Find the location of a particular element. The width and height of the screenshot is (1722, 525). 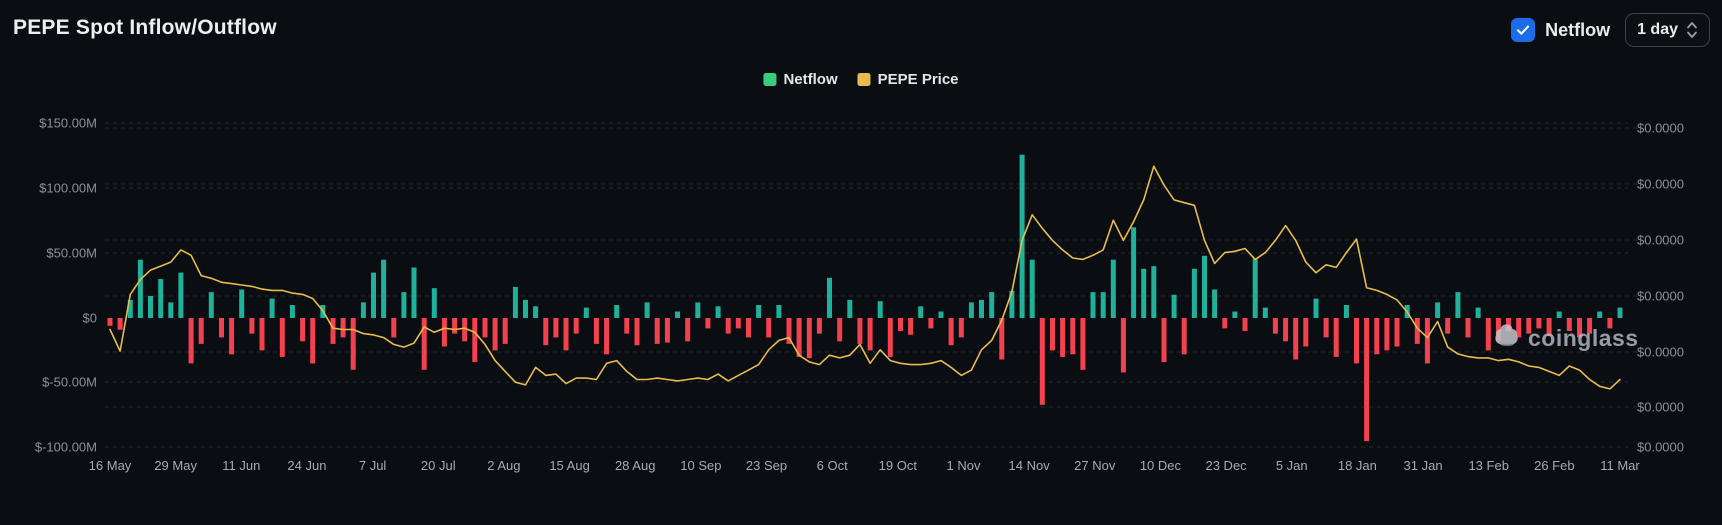

axis-label: 10 Dec is located at coordinates (1161, 465).